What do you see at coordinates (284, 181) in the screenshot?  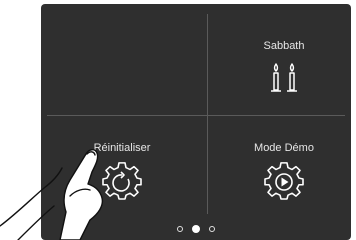 I see `gear-play-icon` at bounding box center [284, 181].